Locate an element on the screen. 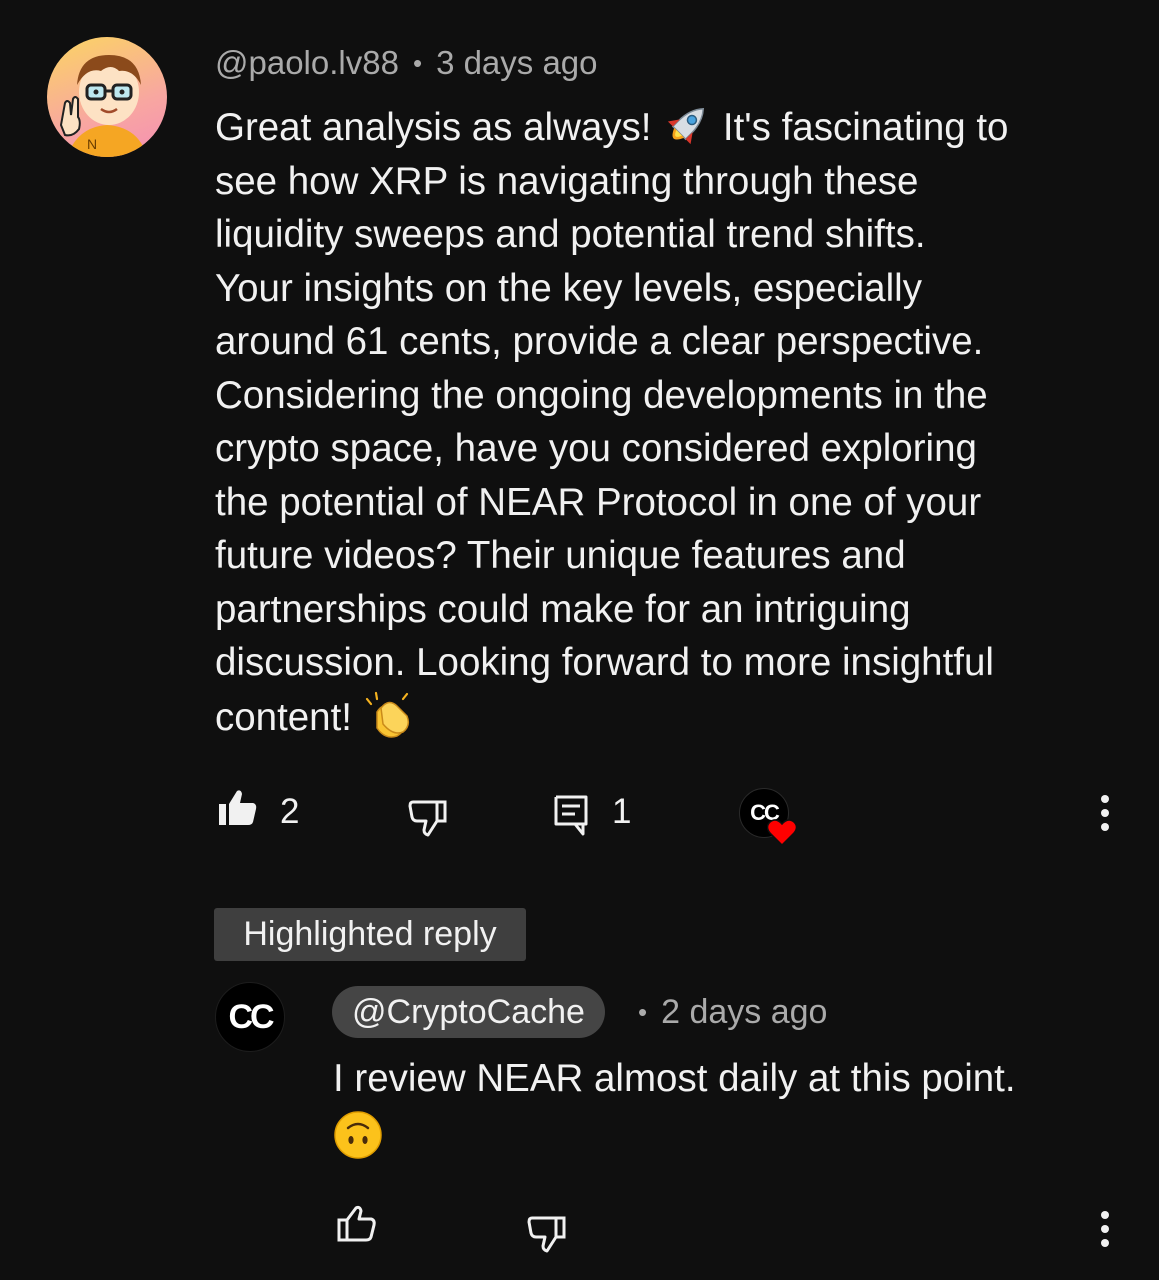 The image size is (1159, 1280). thumbs-up-icon is located at coordinates (356, 1223).